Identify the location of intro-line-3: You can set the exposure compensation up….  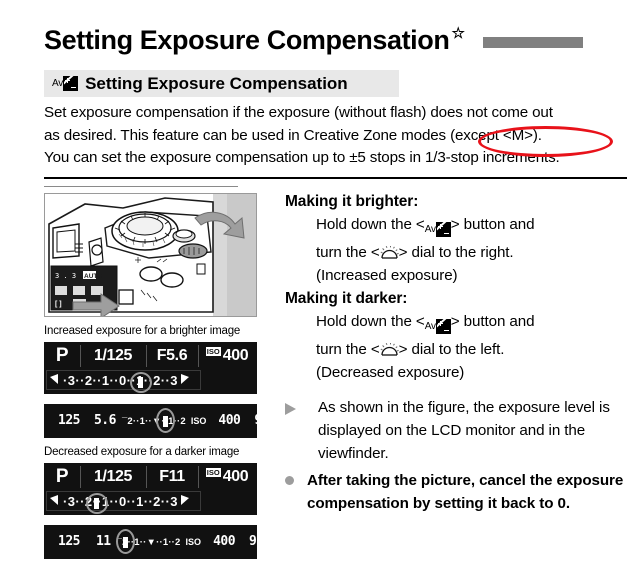
(302, 157).